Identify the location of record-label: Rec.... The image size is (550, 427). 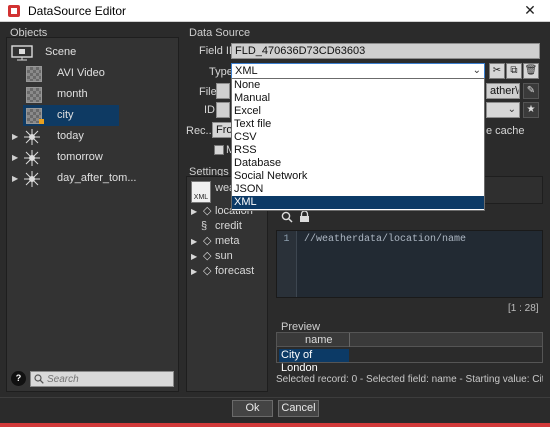
(200, 131).